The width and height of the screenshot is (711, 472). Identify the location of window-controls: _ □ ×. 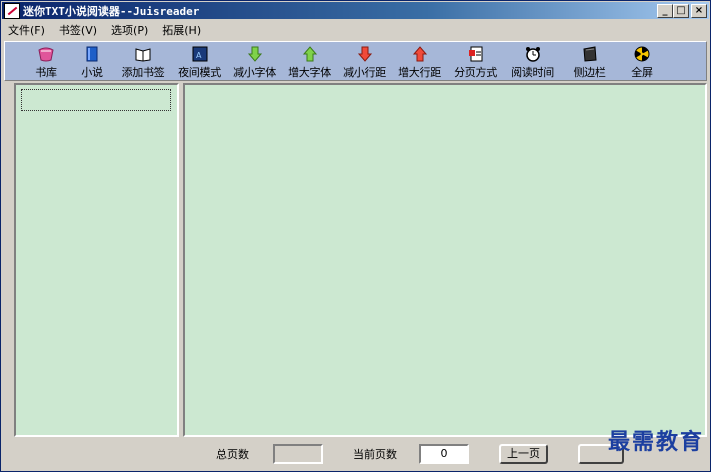
(683, 10).